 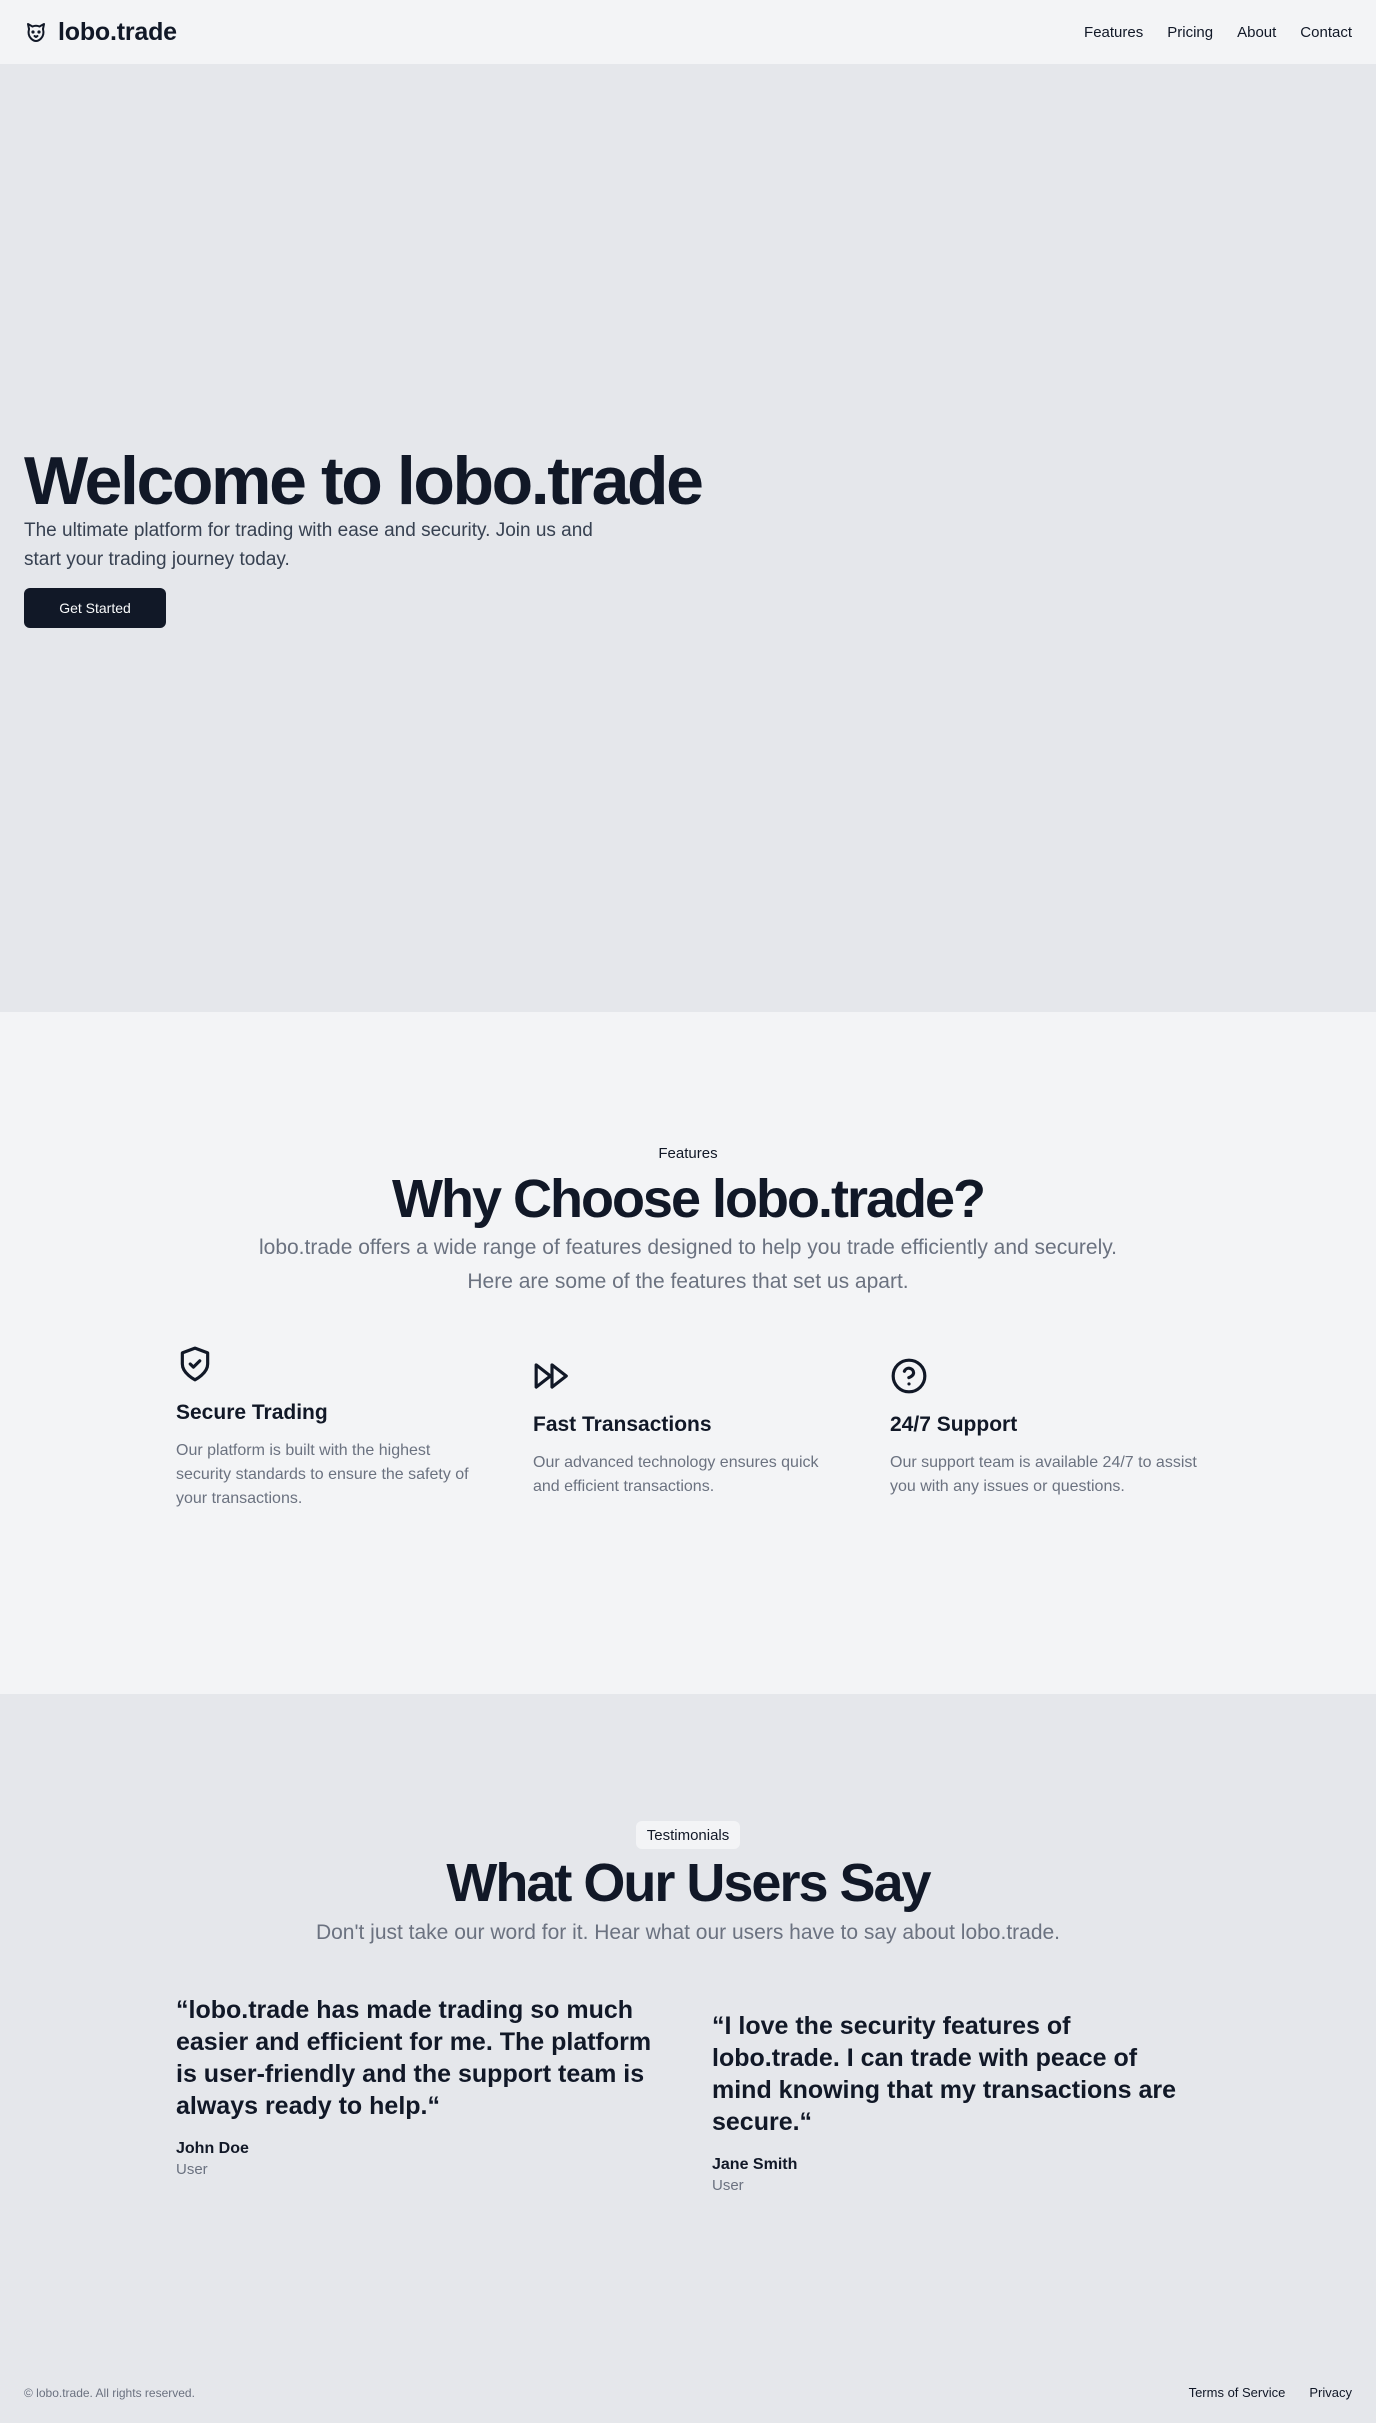 I want to click on wolf-paw-icon, so click(x=36, y=32).